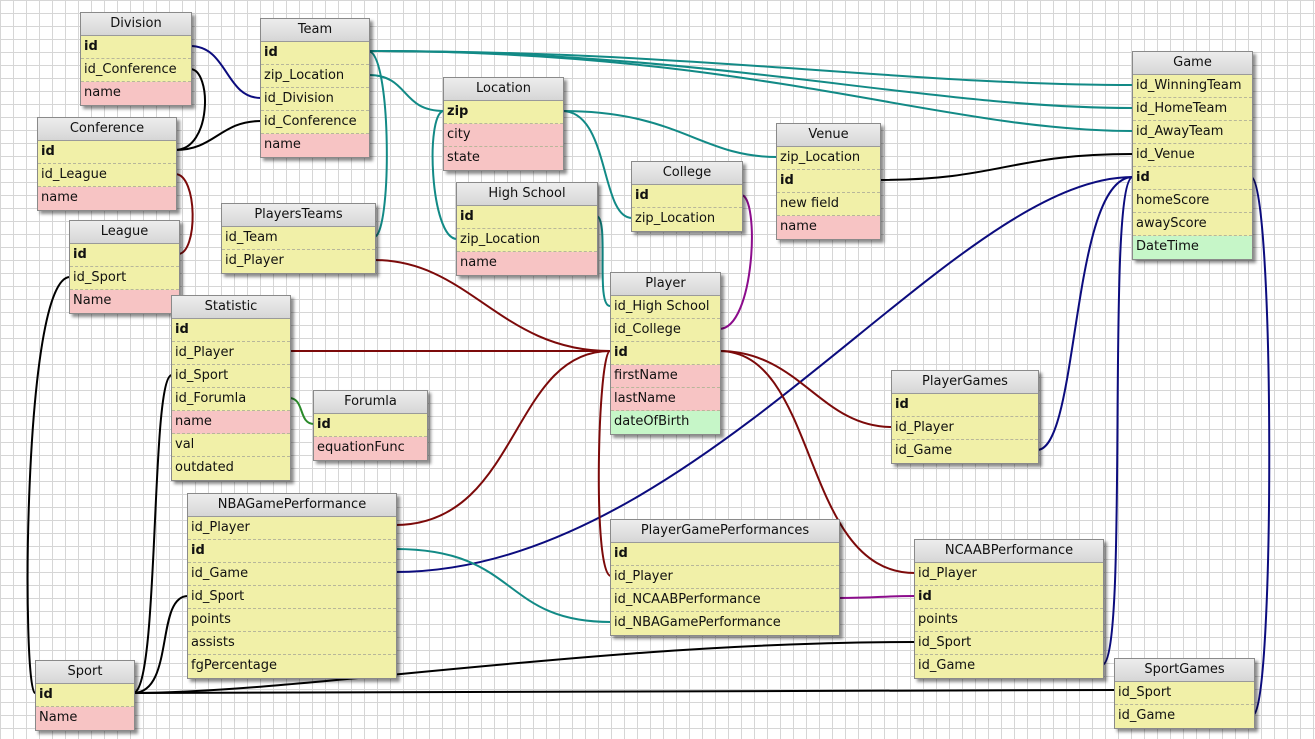  What do you see at coordinates (1006, 167) in the screenshot?
I see `link-venue-game` at bounding box center [1006, 167].